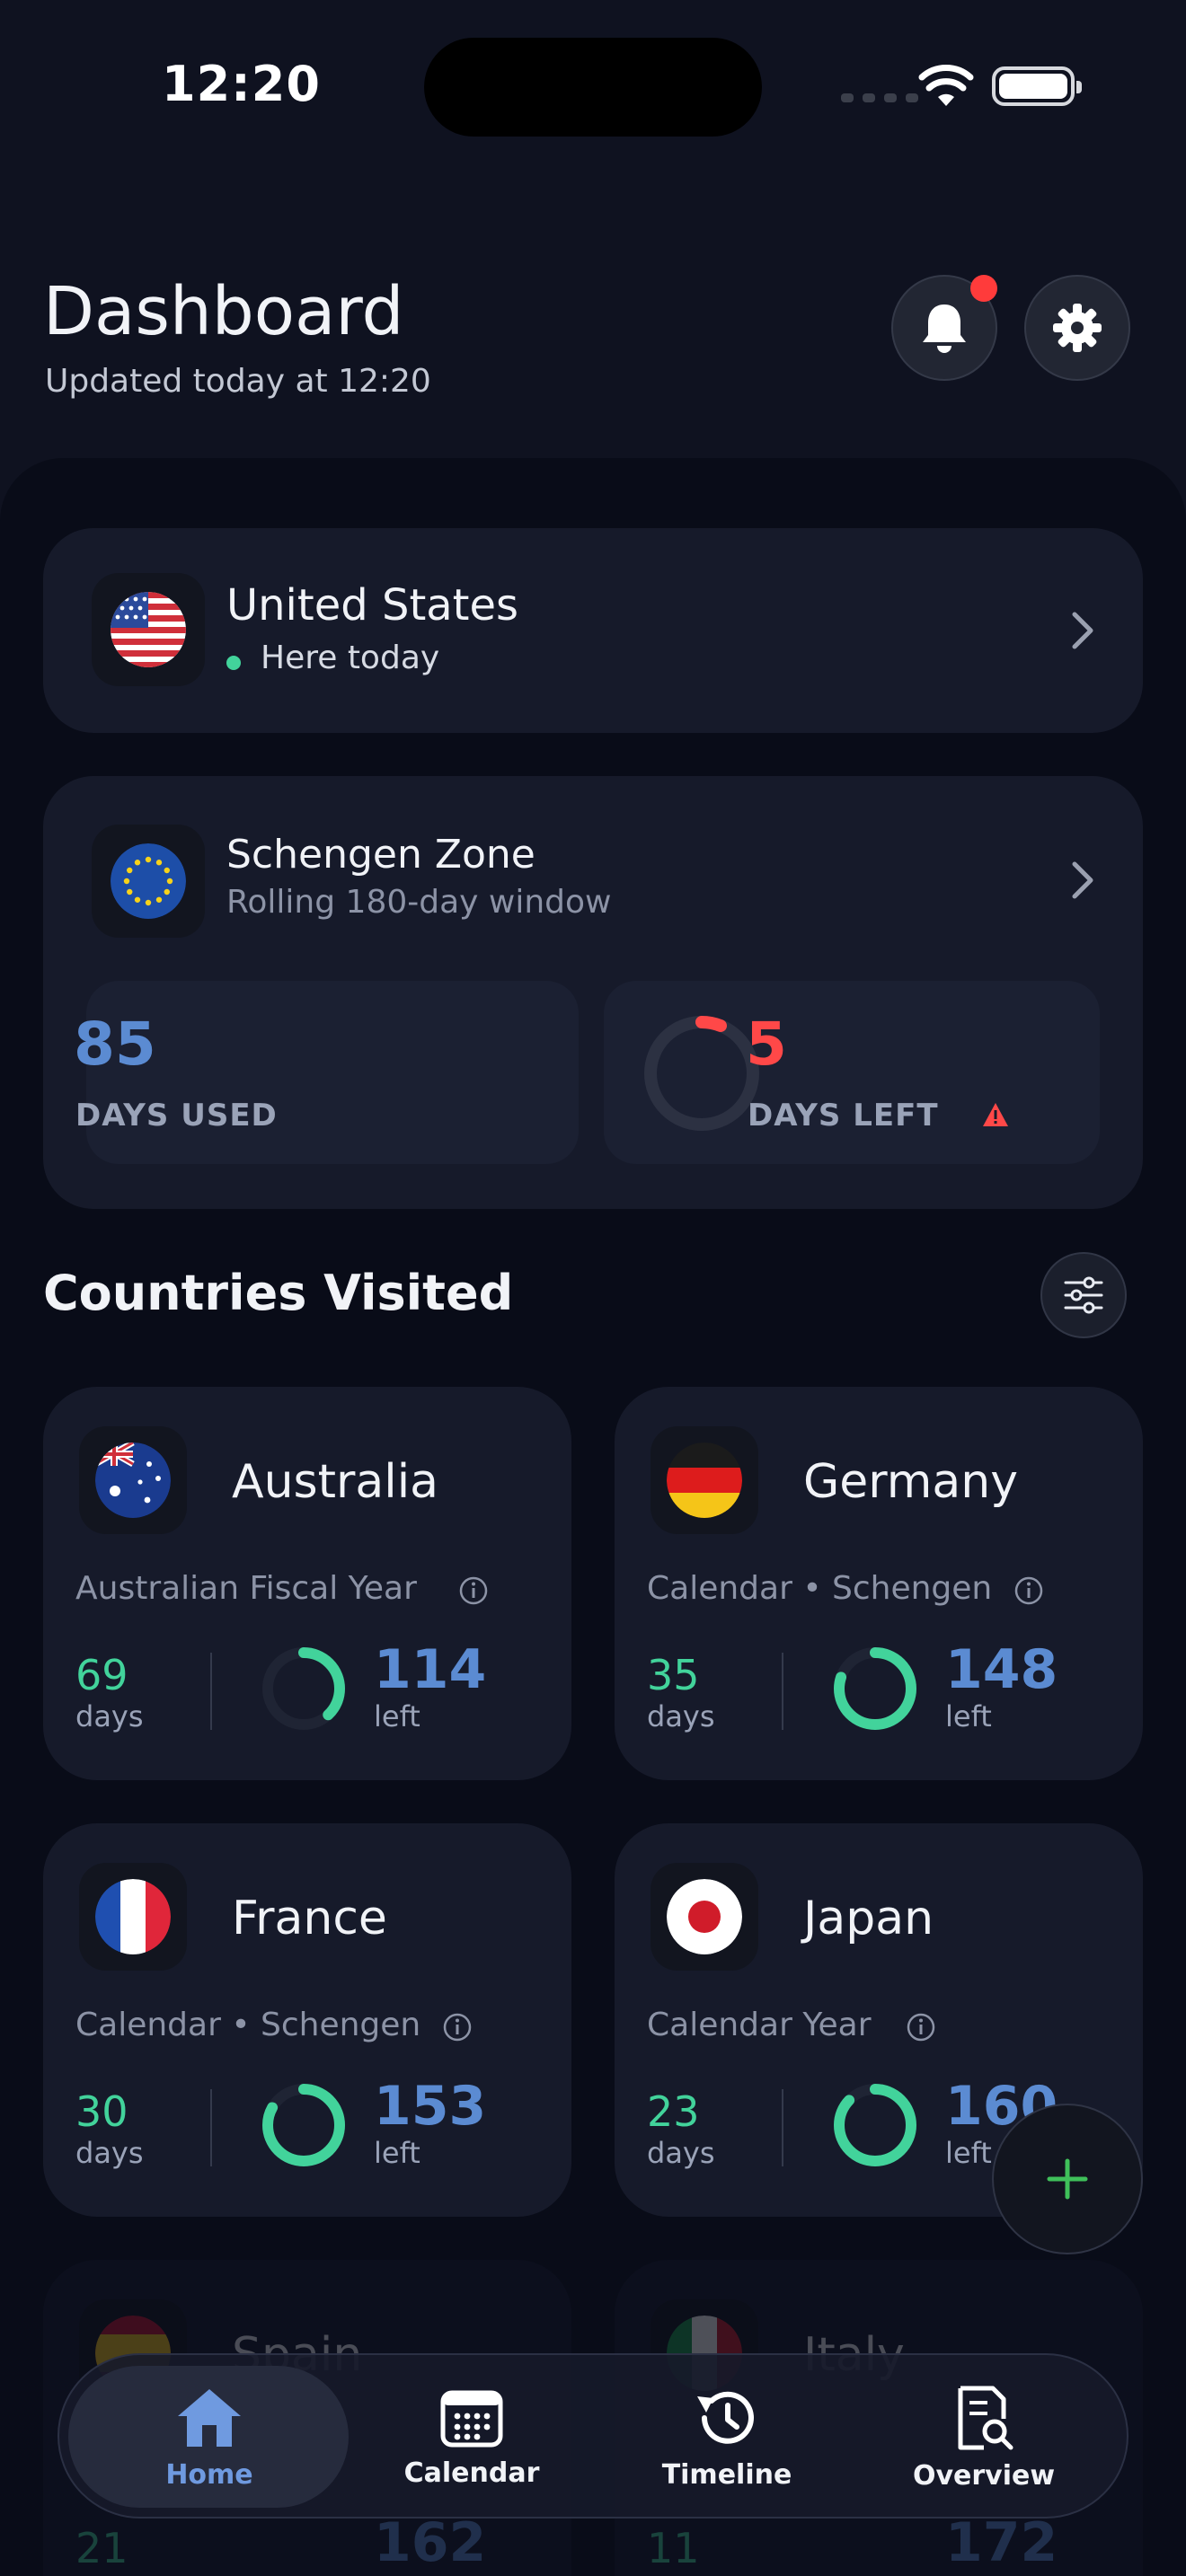 The image size is (1186, 2576). What do you see at coordinates (985, 2417) in the screenshot?
I see `document-search-icon` at bounding box center [985, 2417].